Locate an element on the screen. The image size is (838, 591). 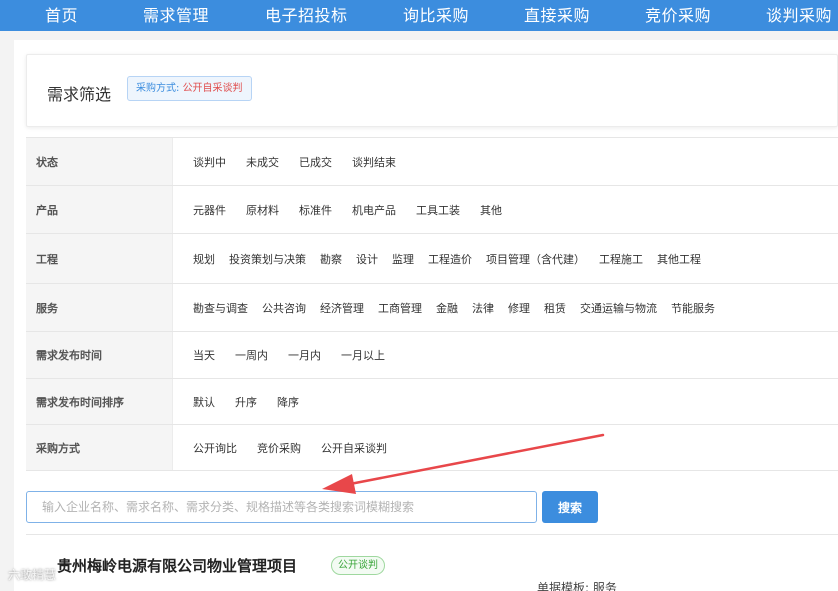
filter-option: 修理 is located at coordinates (519, 308).